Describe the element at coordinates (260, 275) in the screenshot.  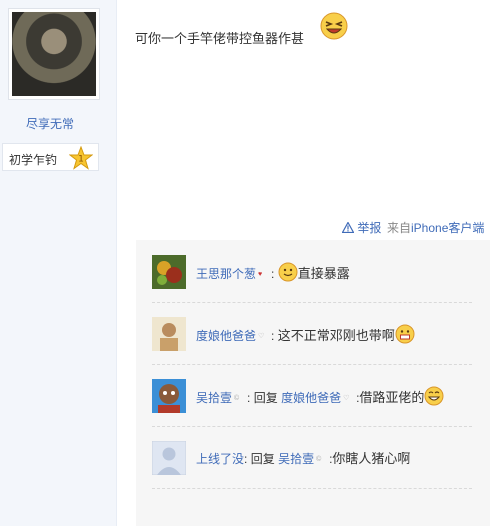
I see `vip-badge-icon: ♥` at that location.